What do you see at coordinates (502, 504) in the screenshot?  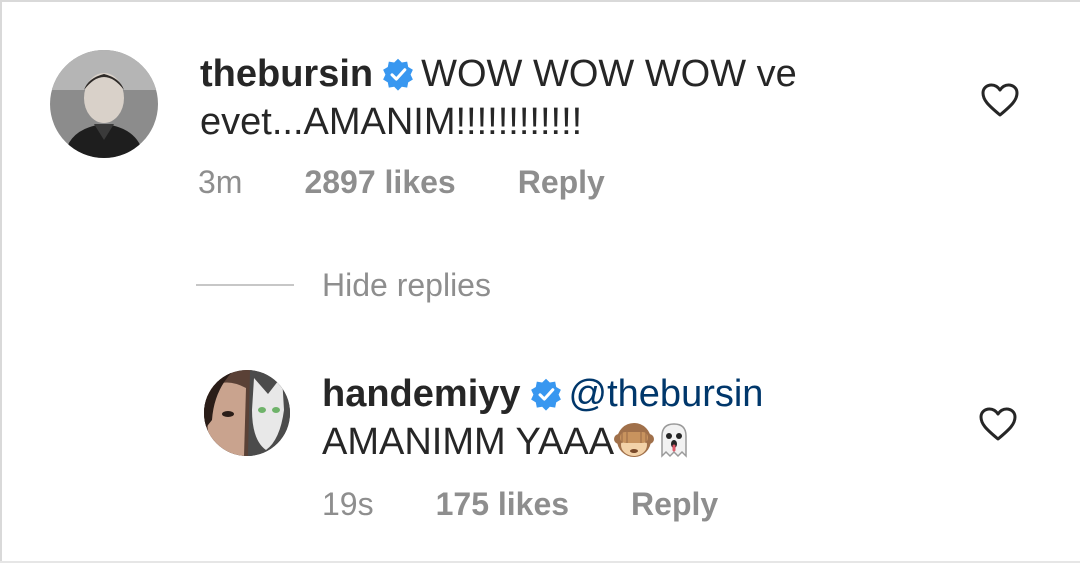 I see `reply-likes: 175 likes` at bounding box center [502, 504].